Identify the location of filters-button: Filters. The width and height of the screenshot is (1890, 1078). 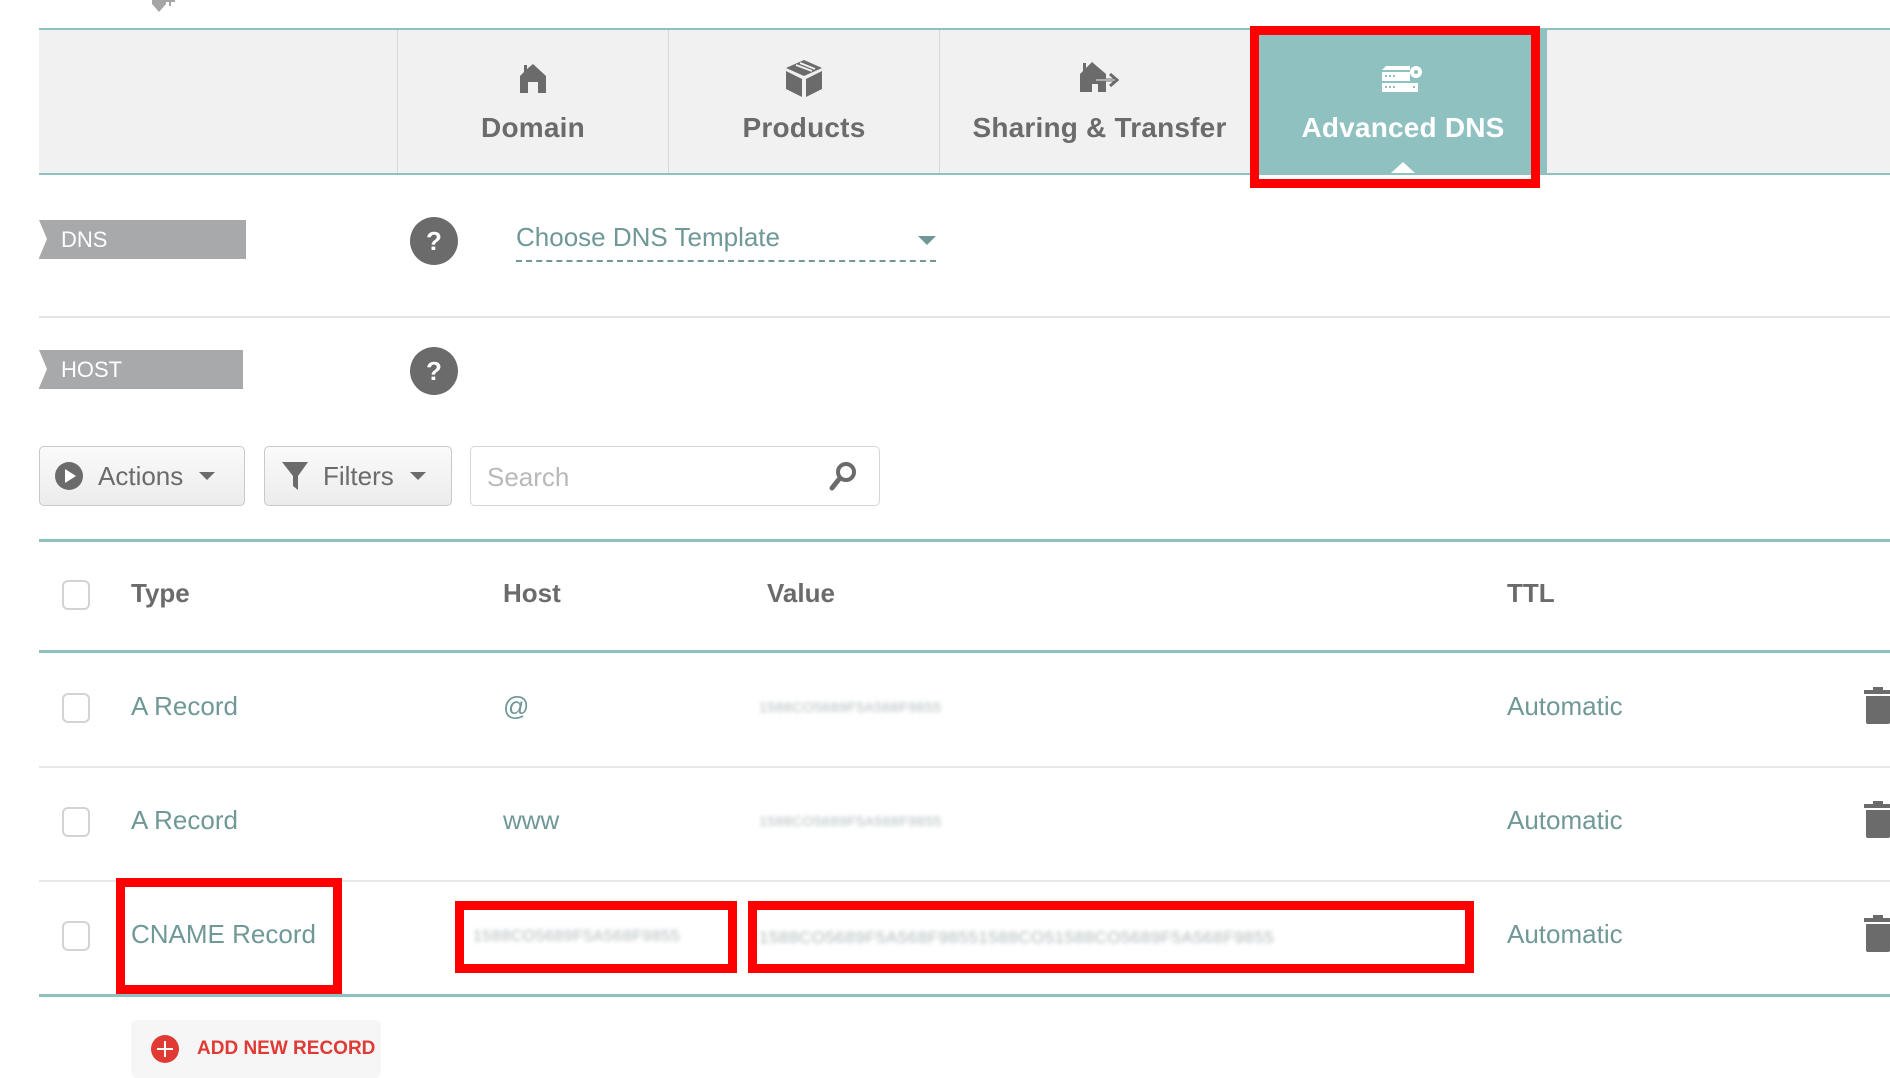
(358, 476).